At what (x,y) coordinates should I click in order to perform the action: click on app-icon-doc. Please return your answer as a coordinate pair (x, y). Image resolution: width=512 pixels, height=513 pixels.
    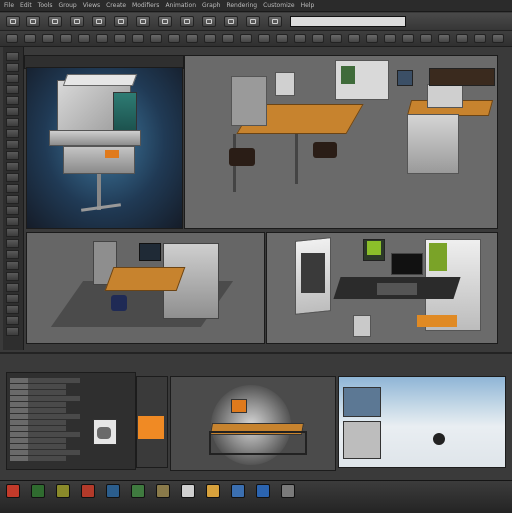
    Looking at the image, I should click on (188, 491).